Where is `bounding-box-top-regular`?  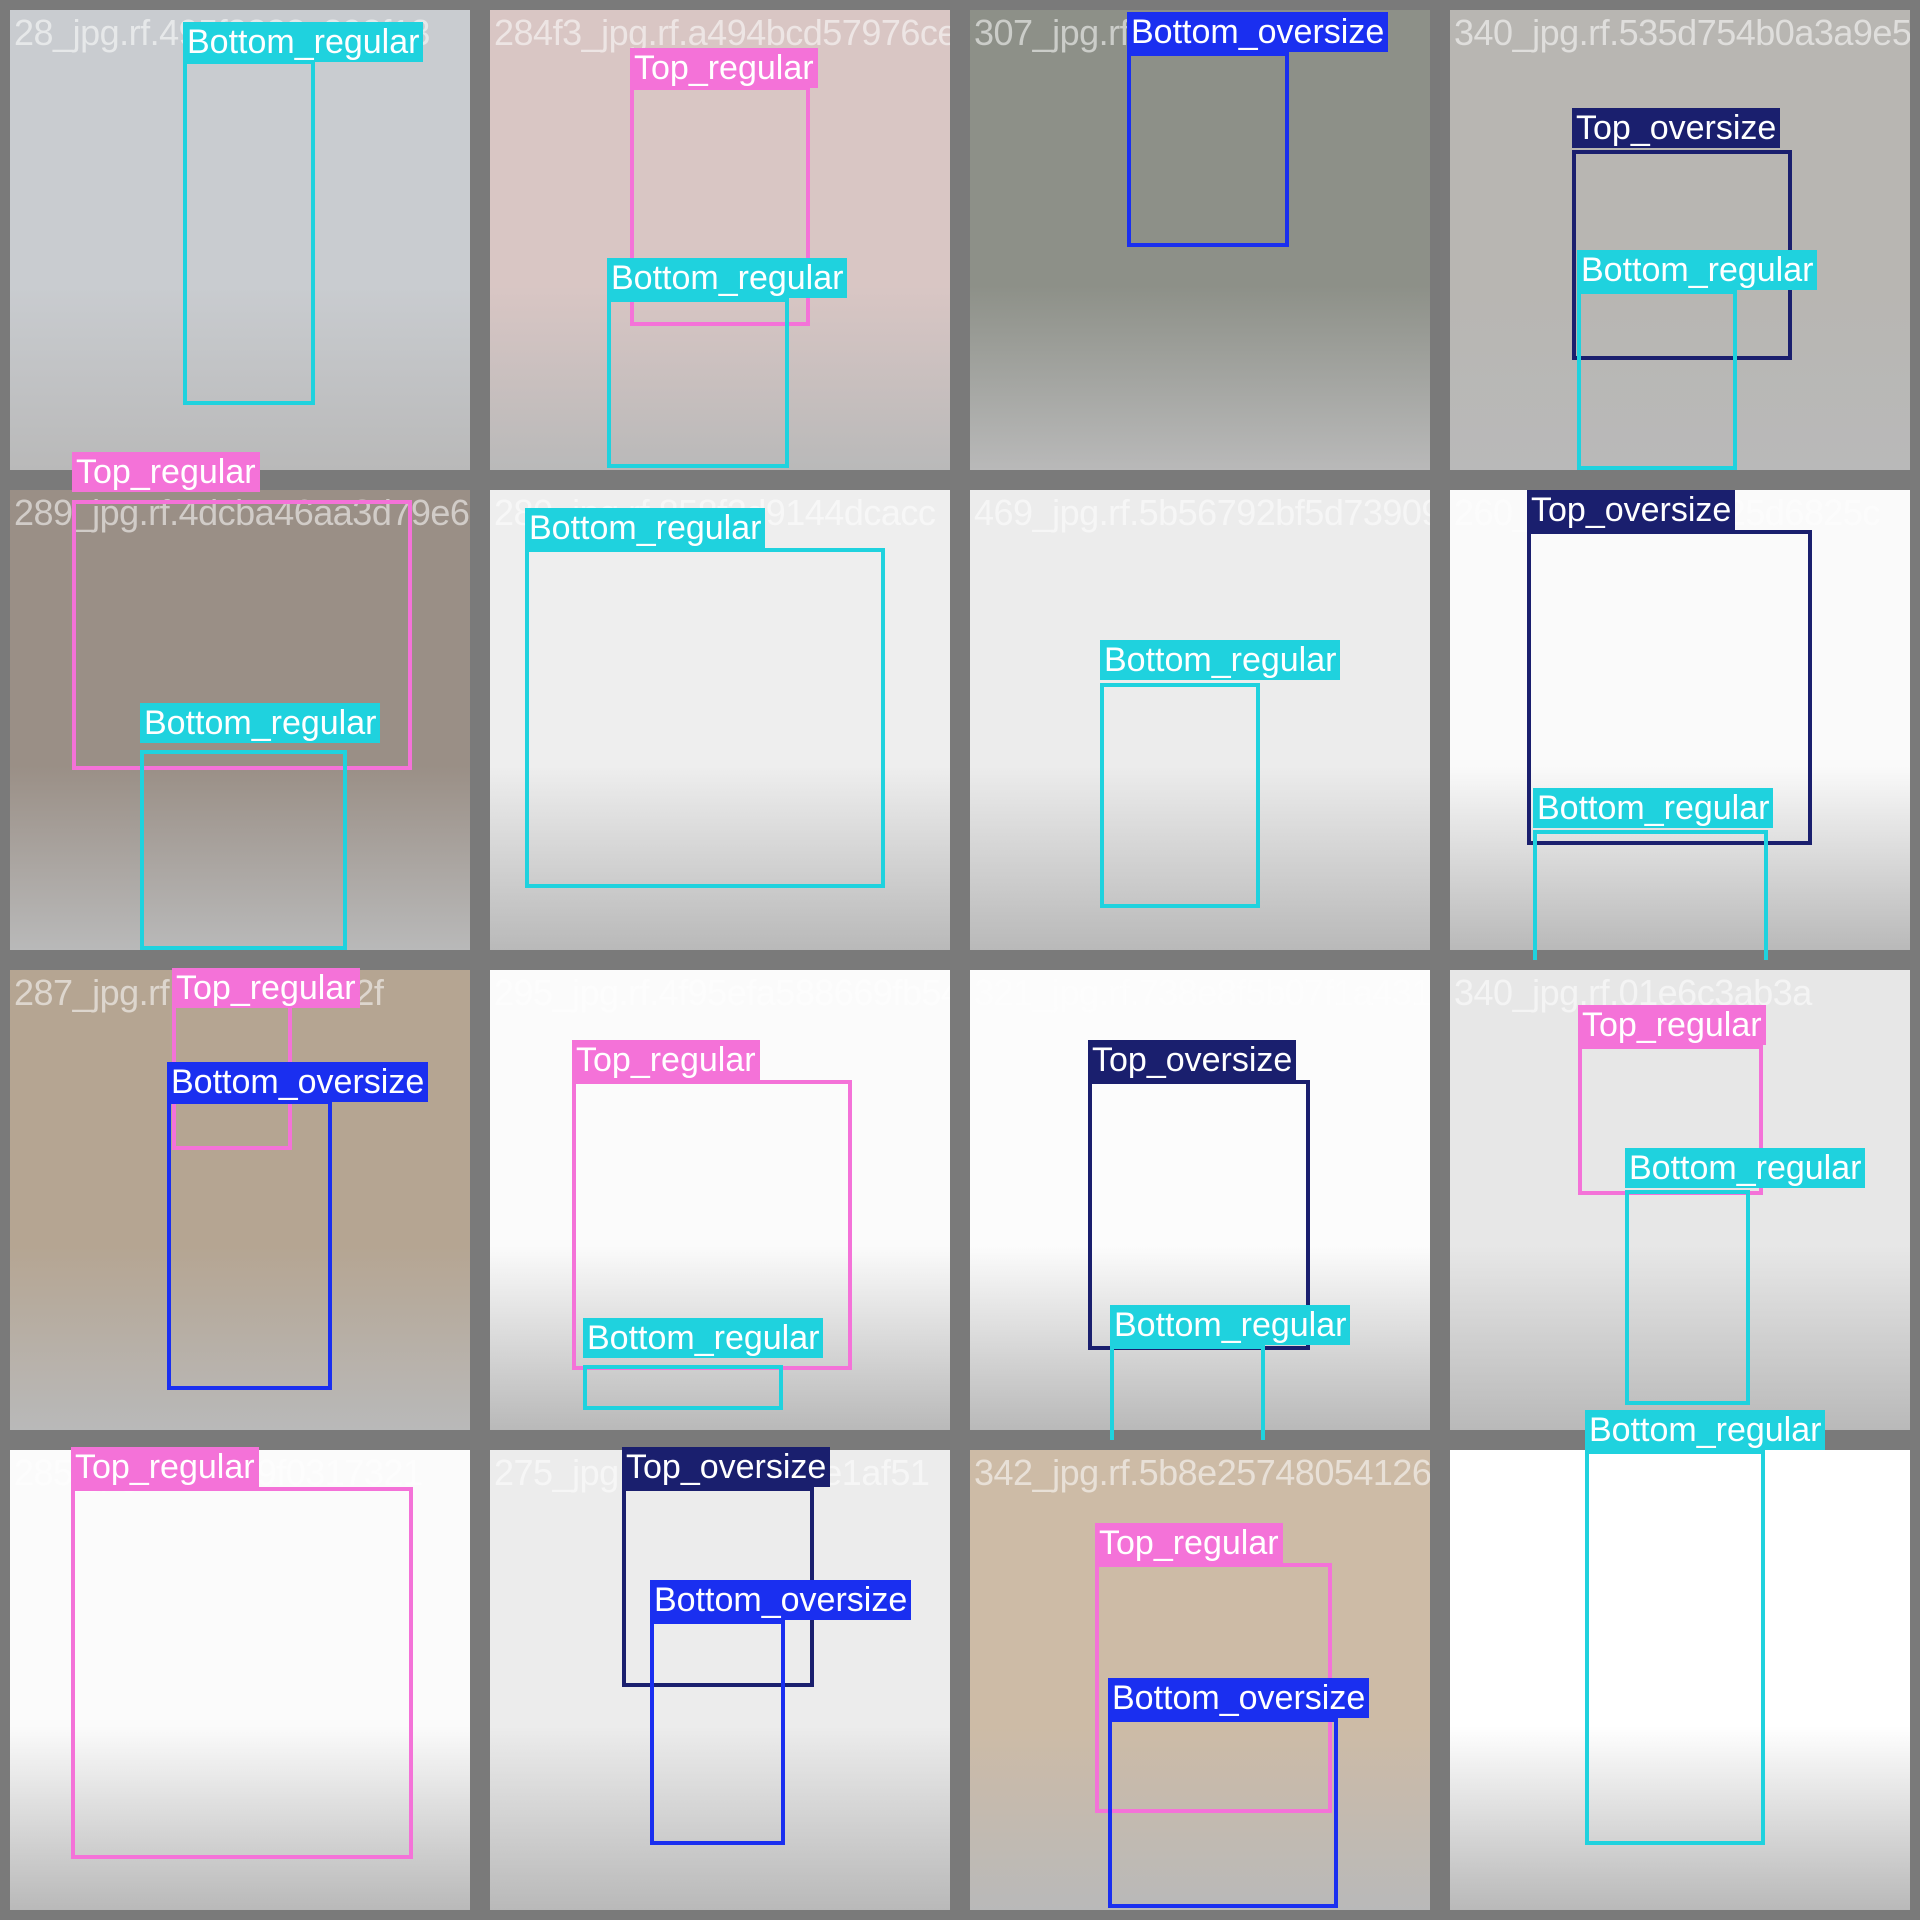 bounding-box-top-regular is located at coordinates (242, 1673).